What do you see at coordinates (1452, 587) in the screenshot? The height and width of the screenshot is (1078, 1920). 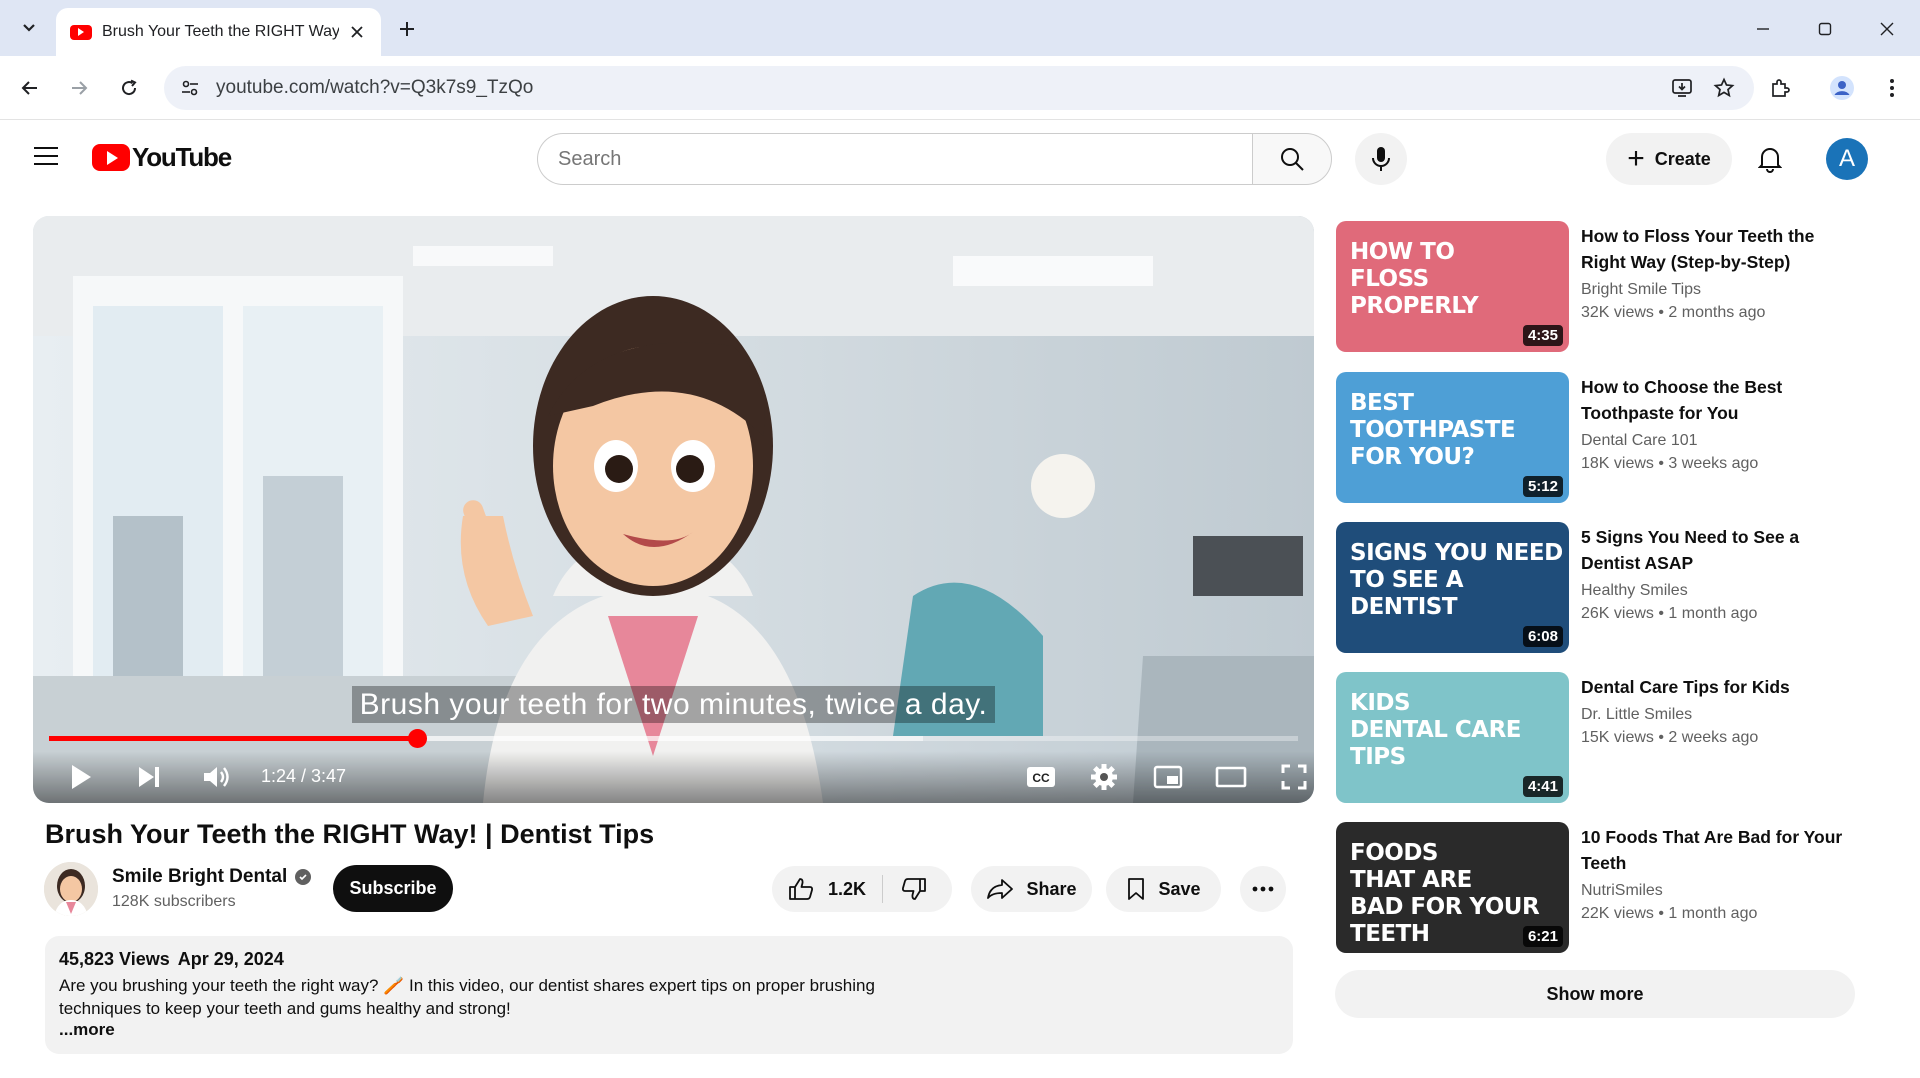 I see `recommendation-thumbnail: Signs You Need To See A Dentist 6:08` at bounding box center [1452, 587].